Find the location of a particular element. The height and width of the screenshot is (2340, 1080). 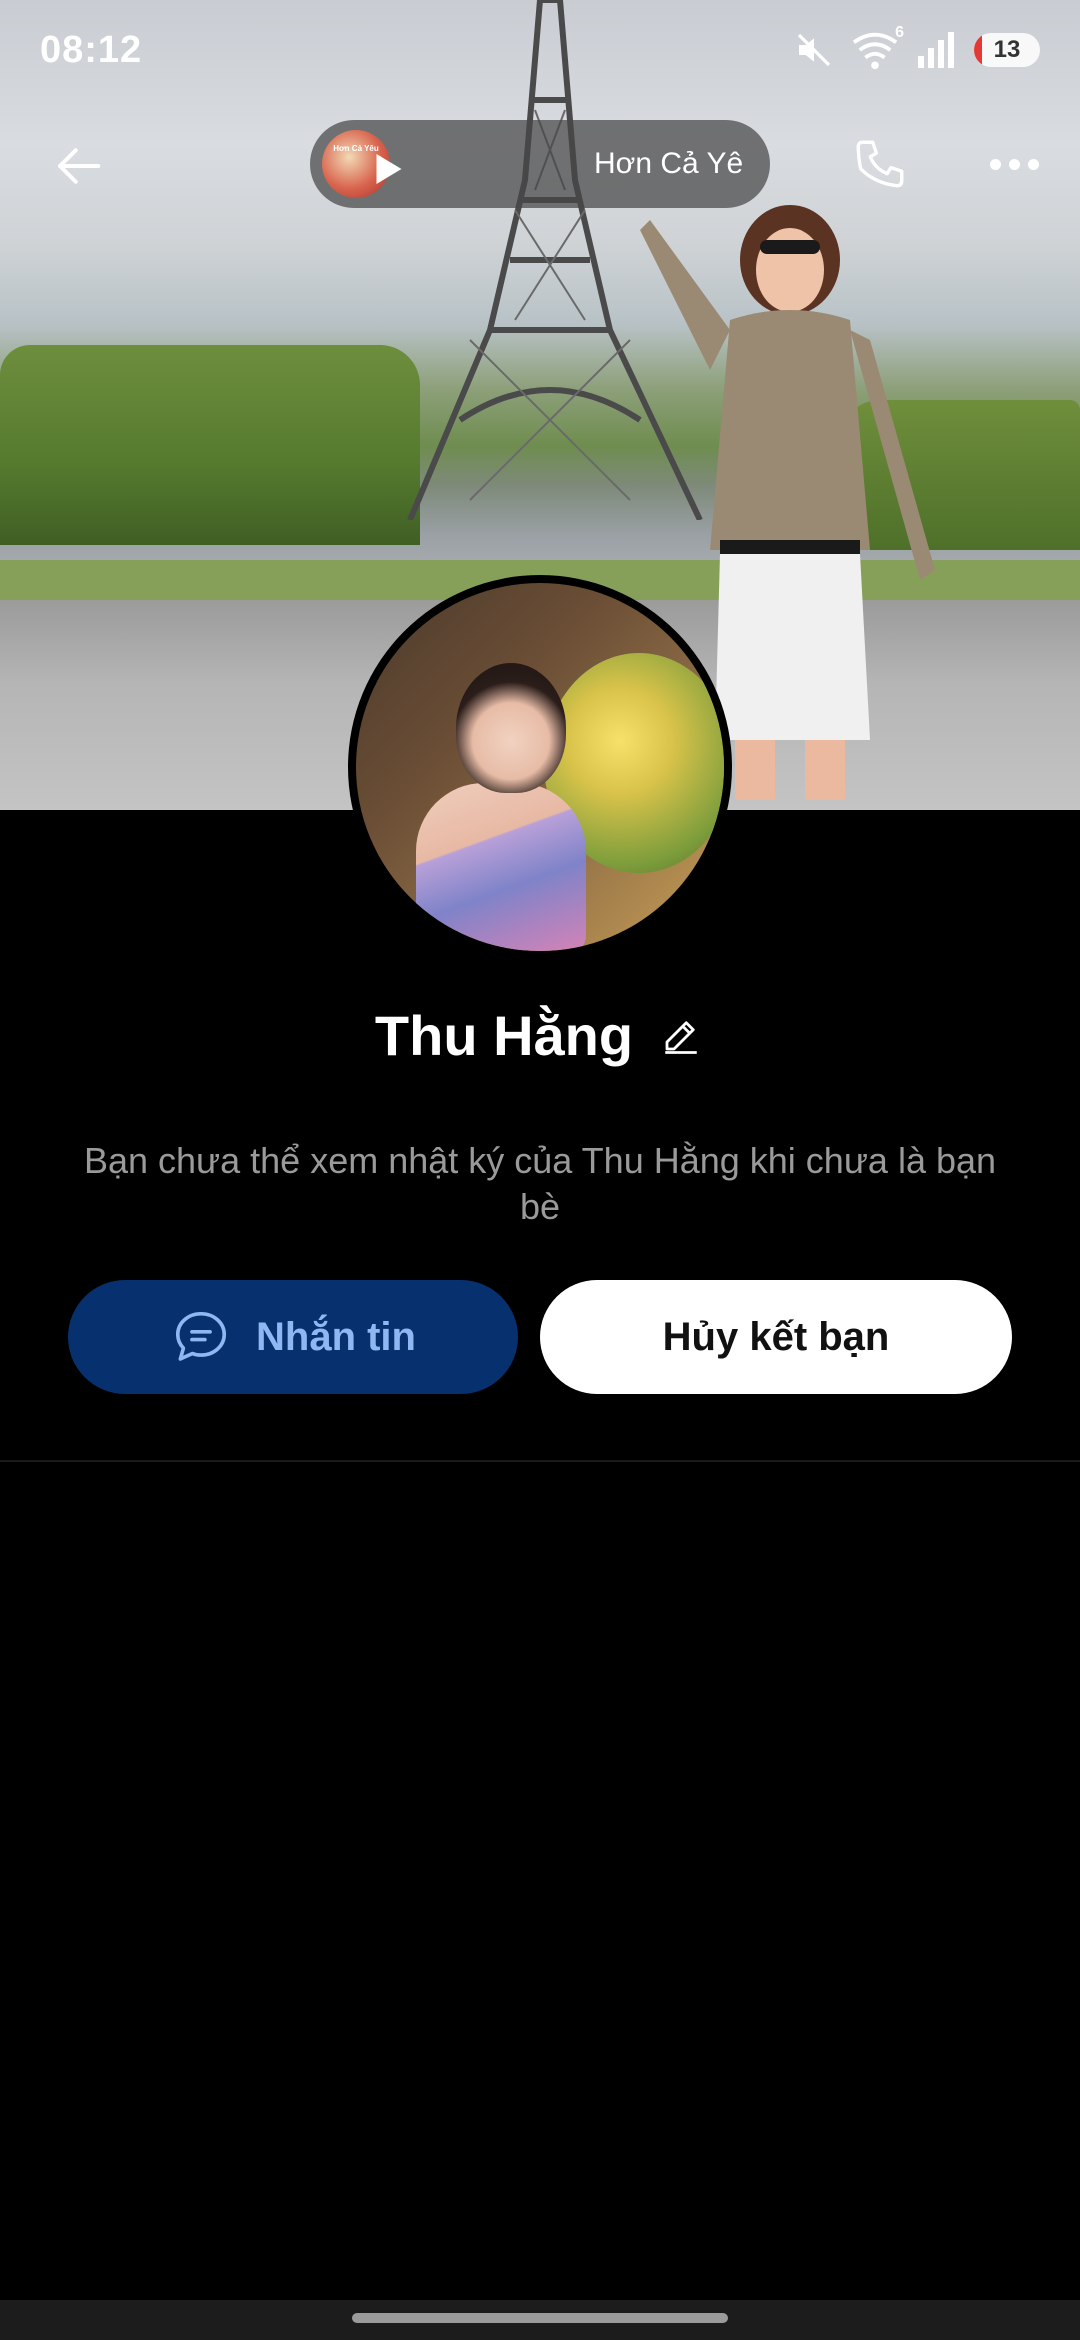

profile-name-row: Thu Hằng is located at coordinates (540, 1035).